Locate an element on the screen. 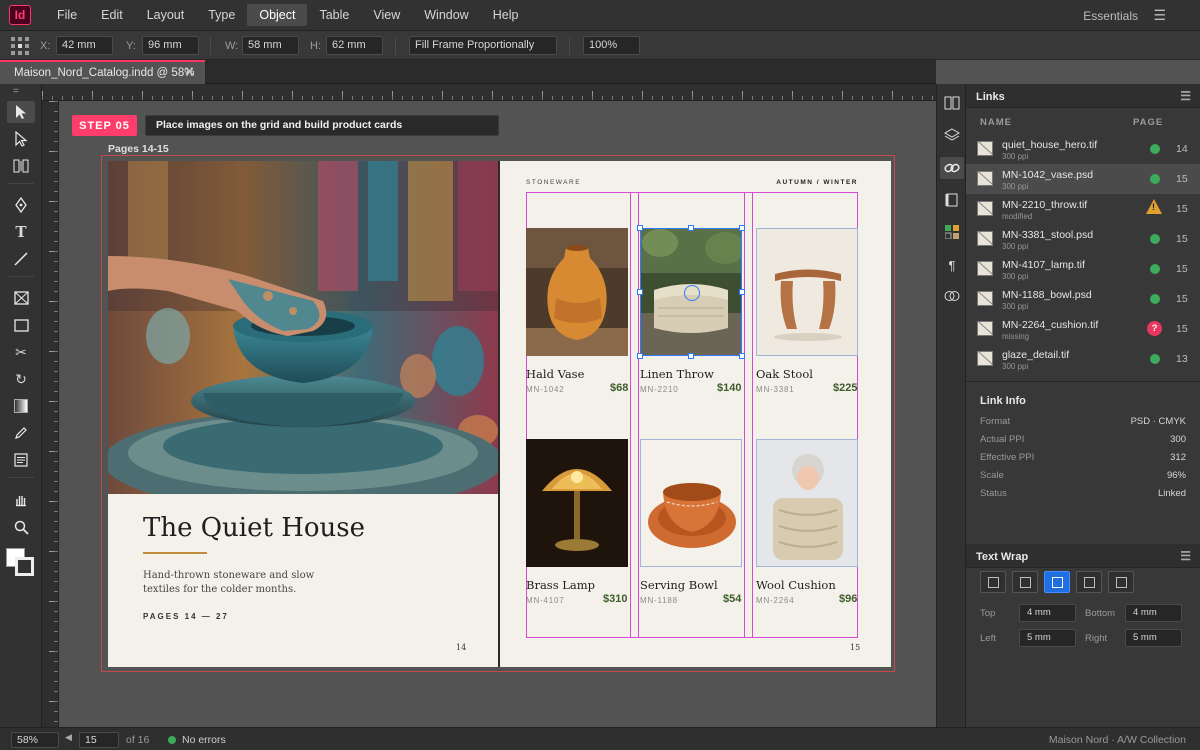 The image size is (1200, 750). fill-stroke-swatch-icon is located at coordinates (21, 563).